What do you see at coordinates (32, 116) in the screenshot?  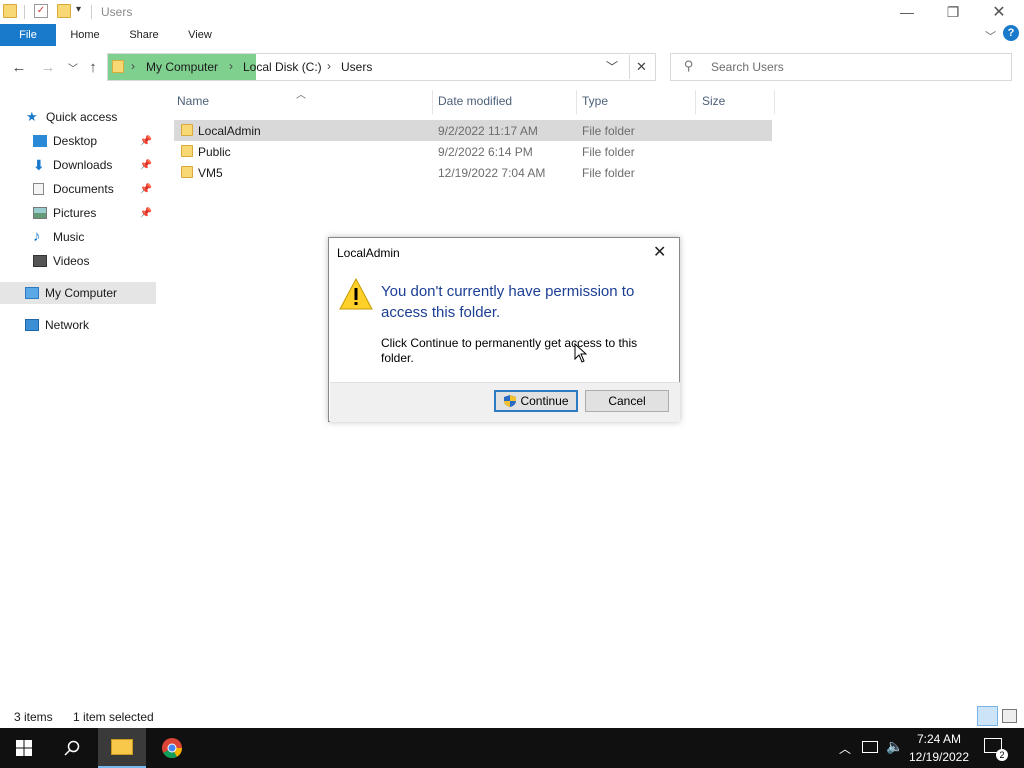 I see `star-icon: ★` at bounding box center [32, 116].